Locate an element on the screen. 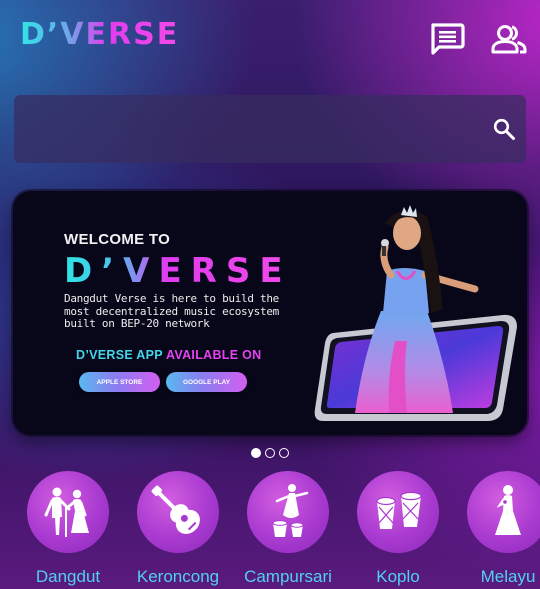 This screenshot has height=589, width=540. app-logo: D’VERSE is located at coordinates (100, 34).